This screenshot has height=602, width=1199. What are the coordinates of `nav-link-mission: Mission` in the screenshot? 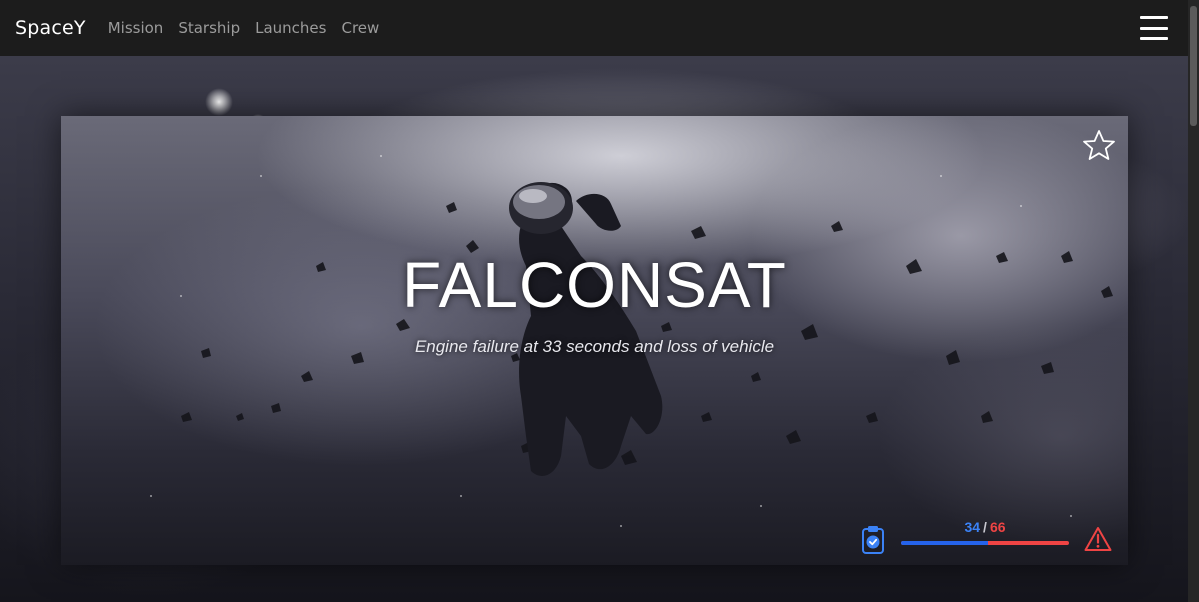 It's located at (136, 28).